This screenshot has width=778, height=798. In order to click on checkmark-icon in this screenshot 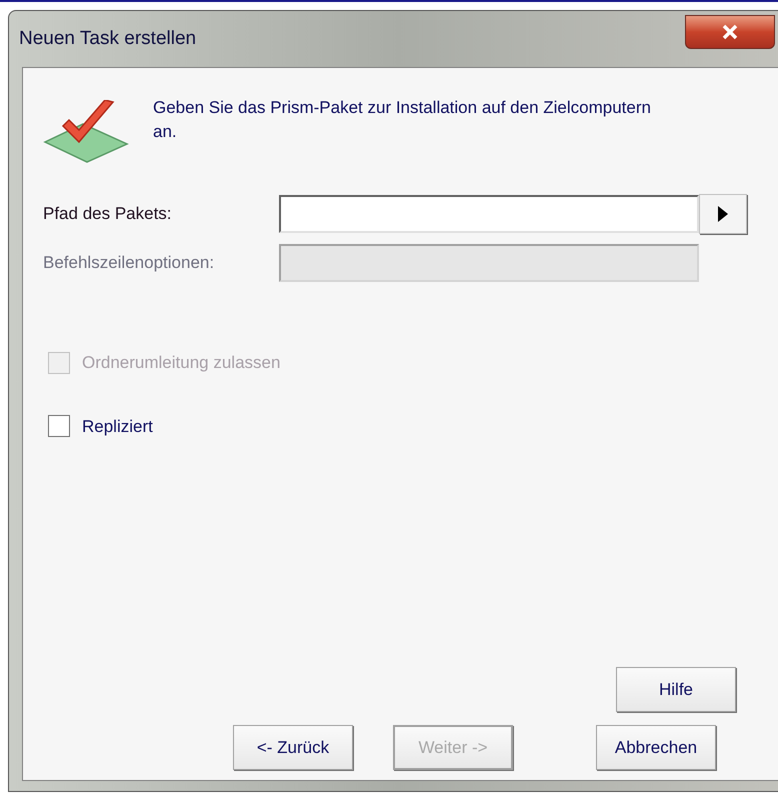, I will do `click(87, 132)`.